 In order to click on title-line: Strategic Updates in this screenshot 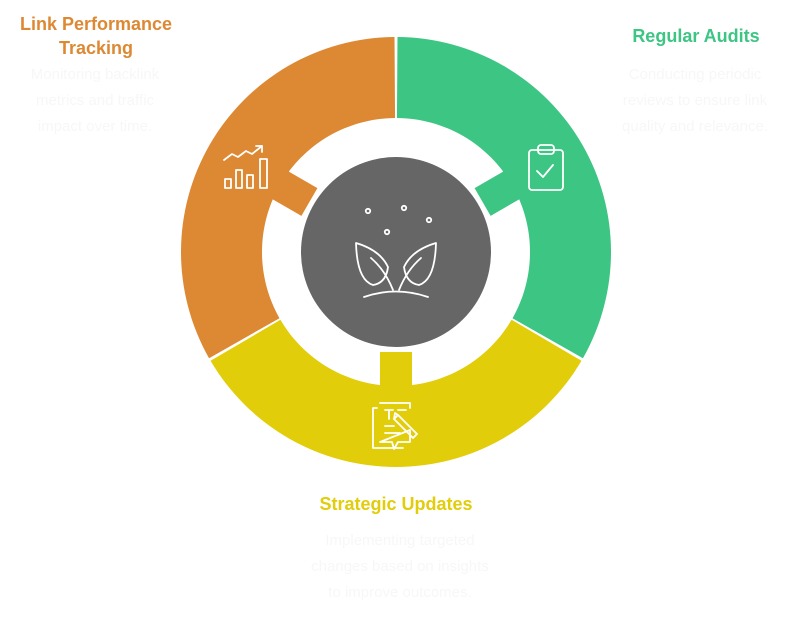, I will do `click(396, 504)`.